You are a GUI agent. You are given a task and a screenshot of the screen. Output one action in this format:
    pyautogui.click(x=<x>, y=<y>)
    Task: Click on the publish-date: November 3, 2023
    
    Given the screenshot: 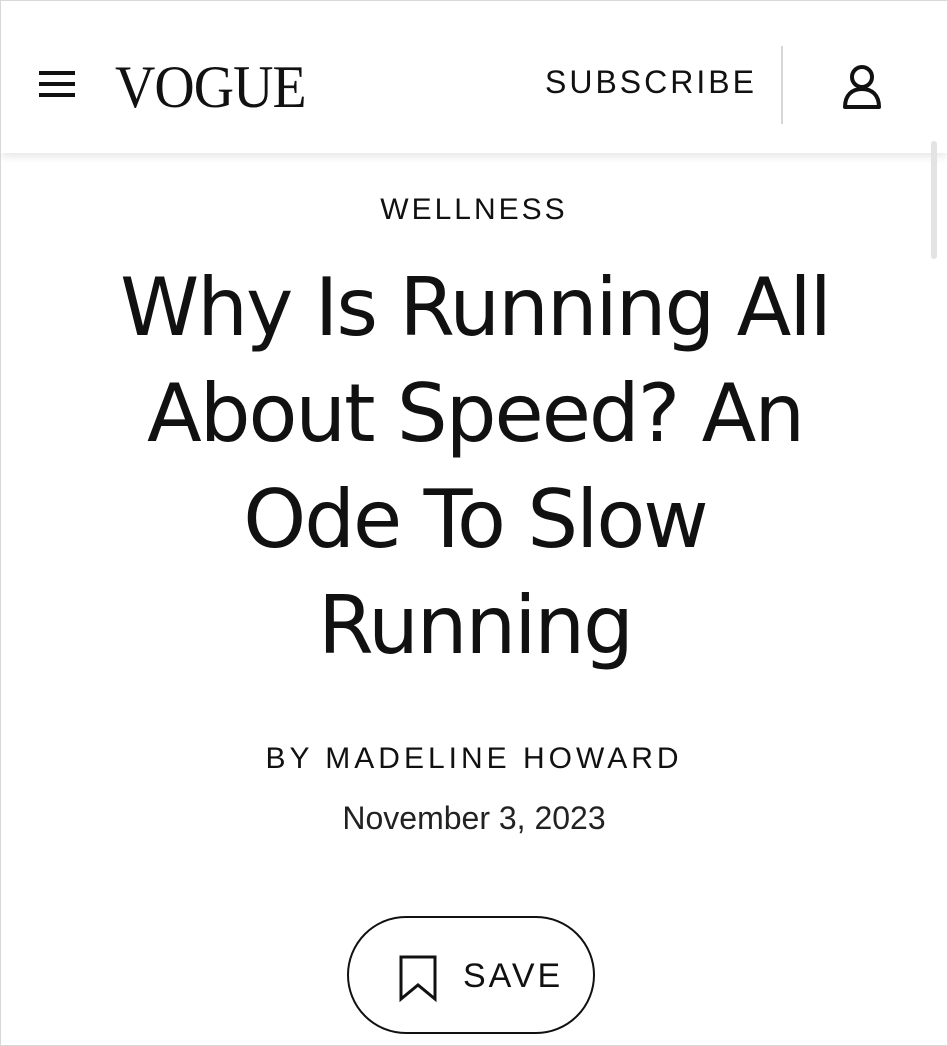 What is the action you would take?
    pyautogui.click(x=474, y=818)
    